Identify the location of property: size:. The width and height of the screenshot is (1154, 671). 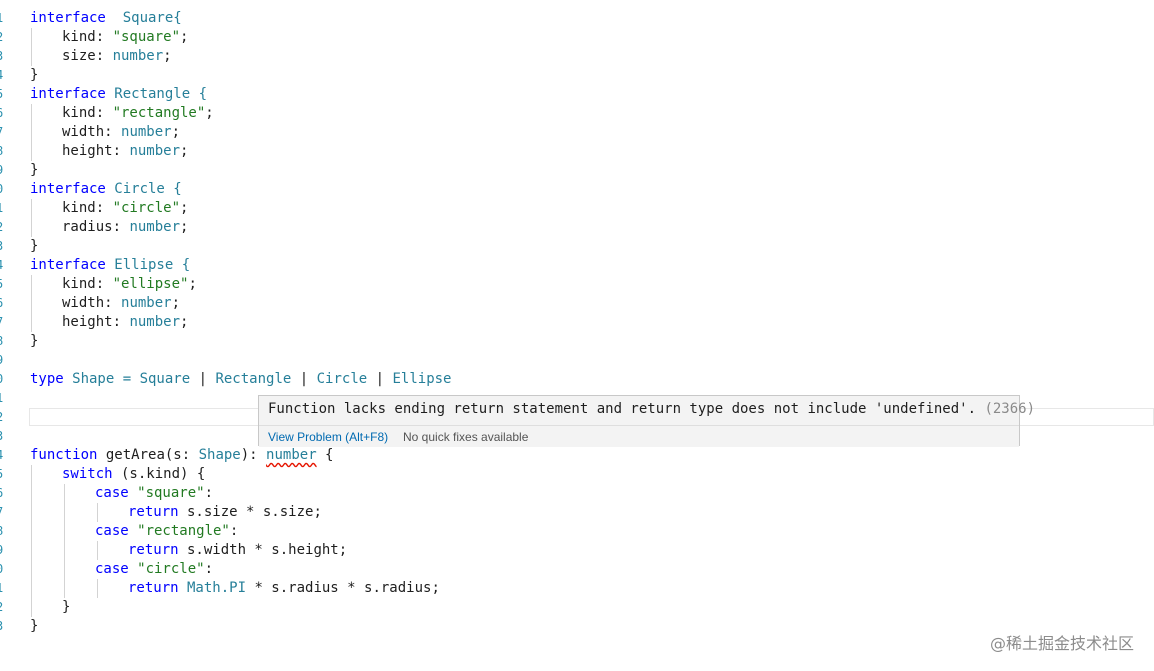
(87, 56).